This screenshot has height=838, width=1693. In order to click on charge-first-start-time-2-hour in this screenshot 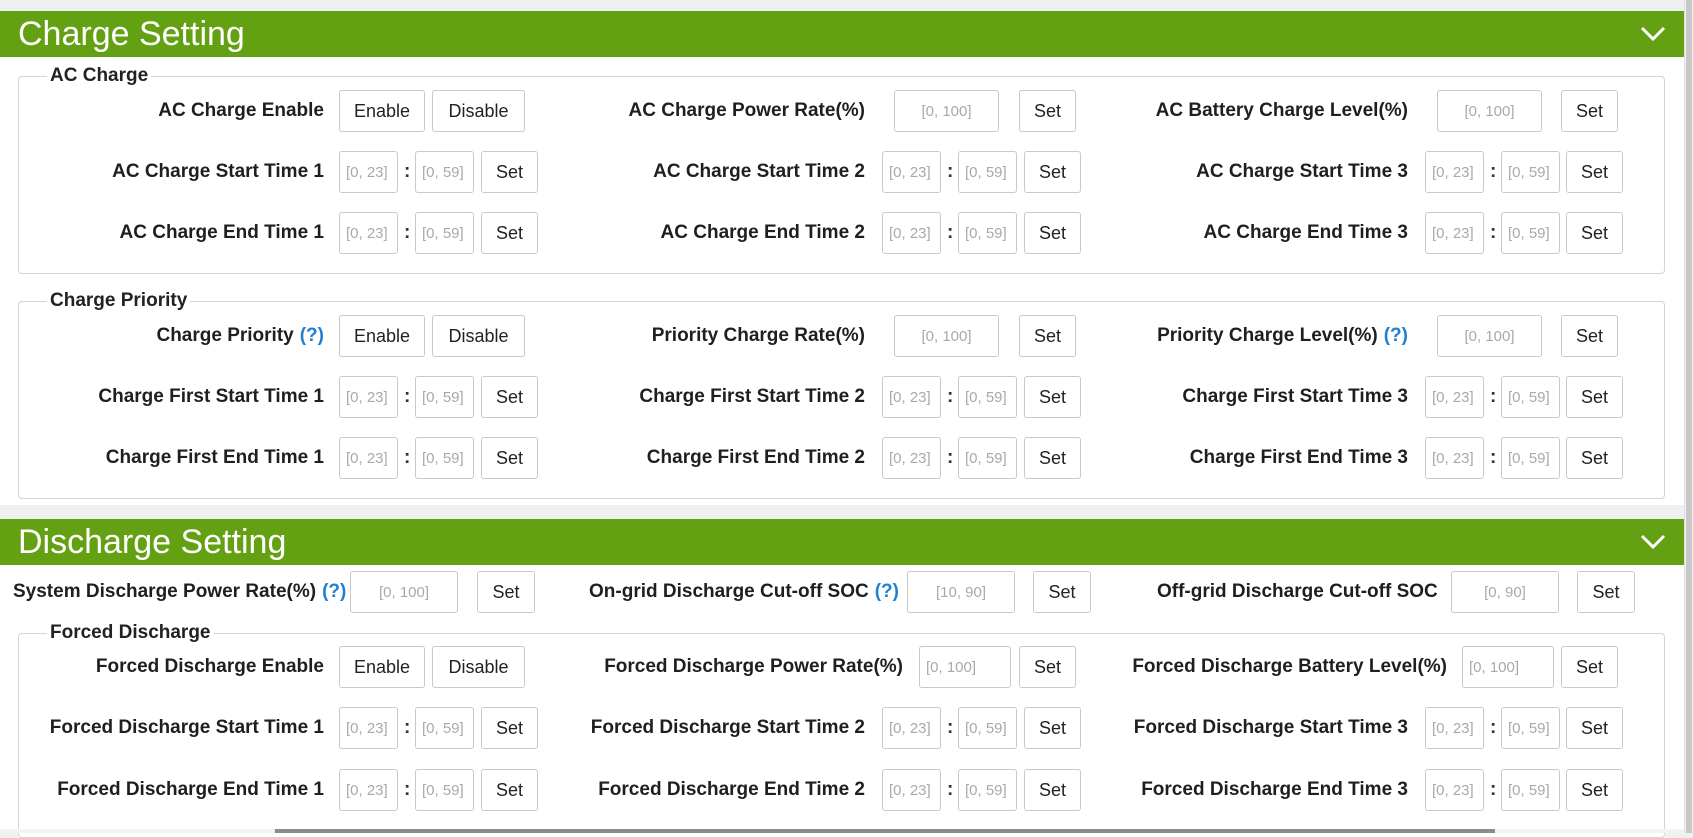, I will do `click(911, 397)`.